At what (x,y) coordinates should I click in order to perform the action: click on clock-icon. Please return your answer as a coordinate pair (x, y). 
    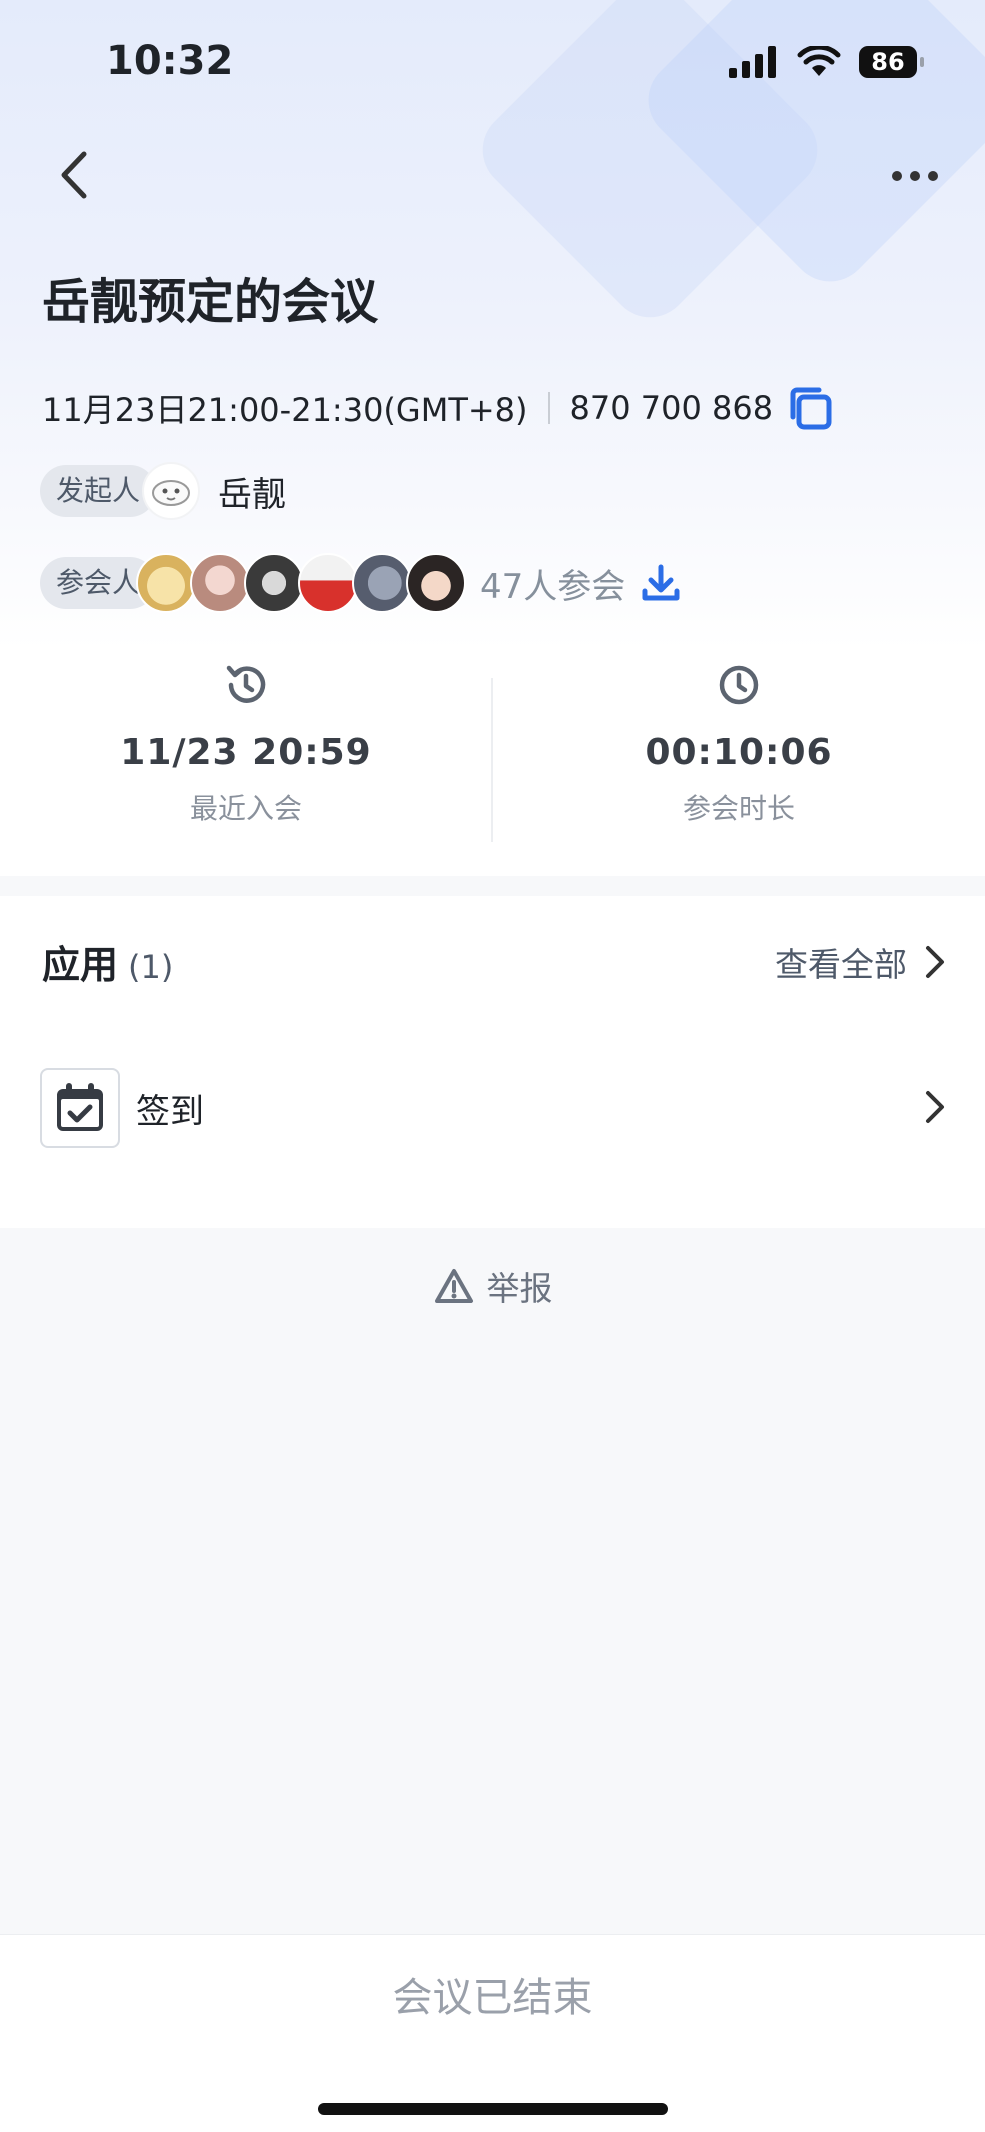
    Looking at the image, I should click on (739, 685).